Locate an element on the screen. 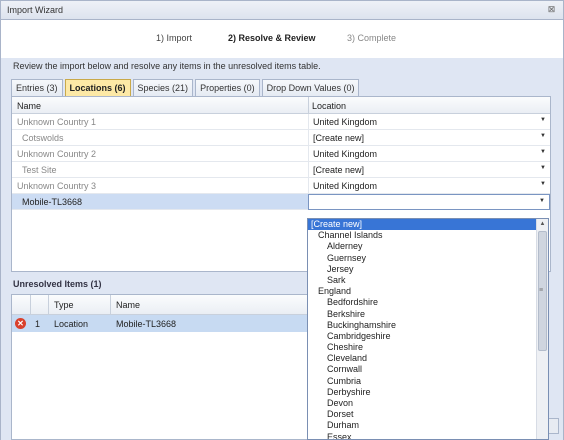 This screenshot has height=440, width=564. tab-species: Species (21) is located at coordinates (163, 87).